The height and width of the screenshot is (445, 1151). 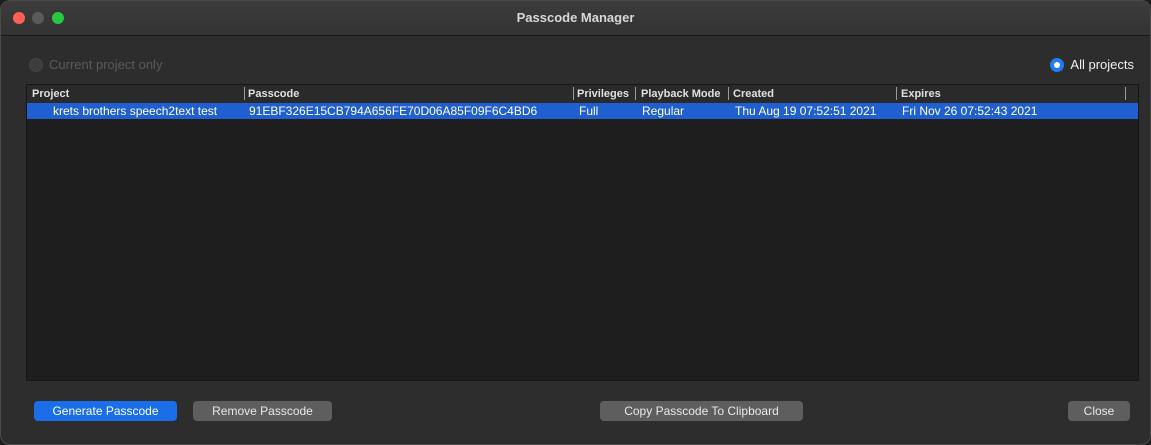 What do you see at coordinates (921, 94) in the screenshot?
I see `column-header-expires: Expires` at bounding box center [921, 94].